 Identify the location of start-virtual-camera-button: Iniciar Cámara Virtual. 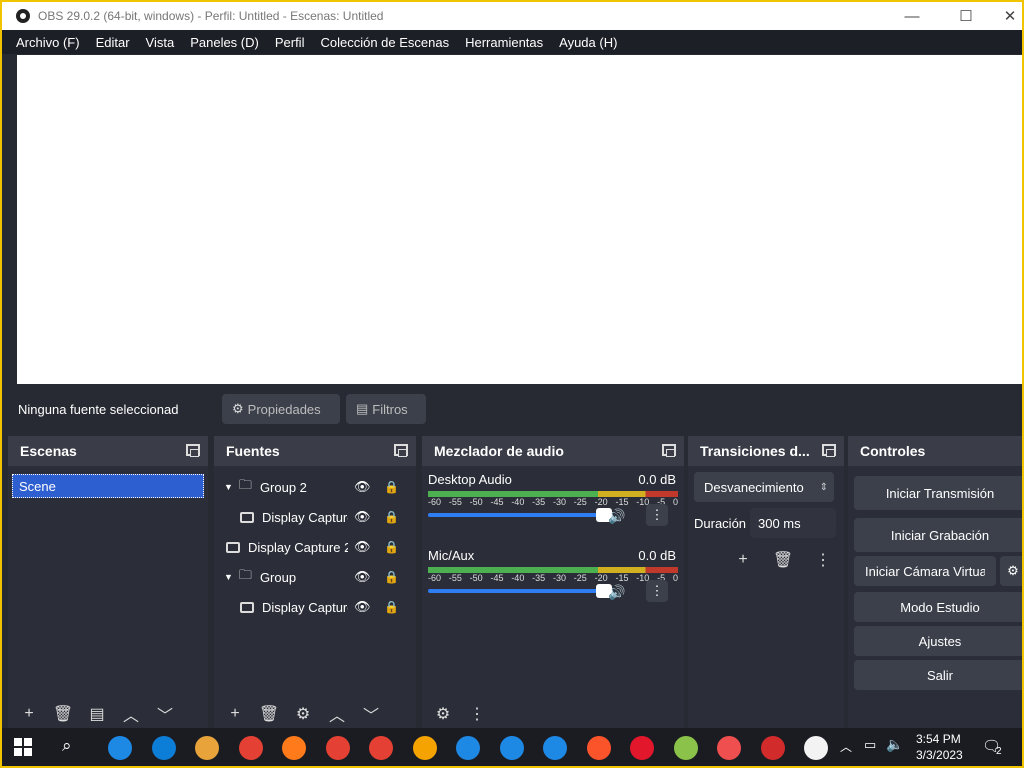
(925, 571).